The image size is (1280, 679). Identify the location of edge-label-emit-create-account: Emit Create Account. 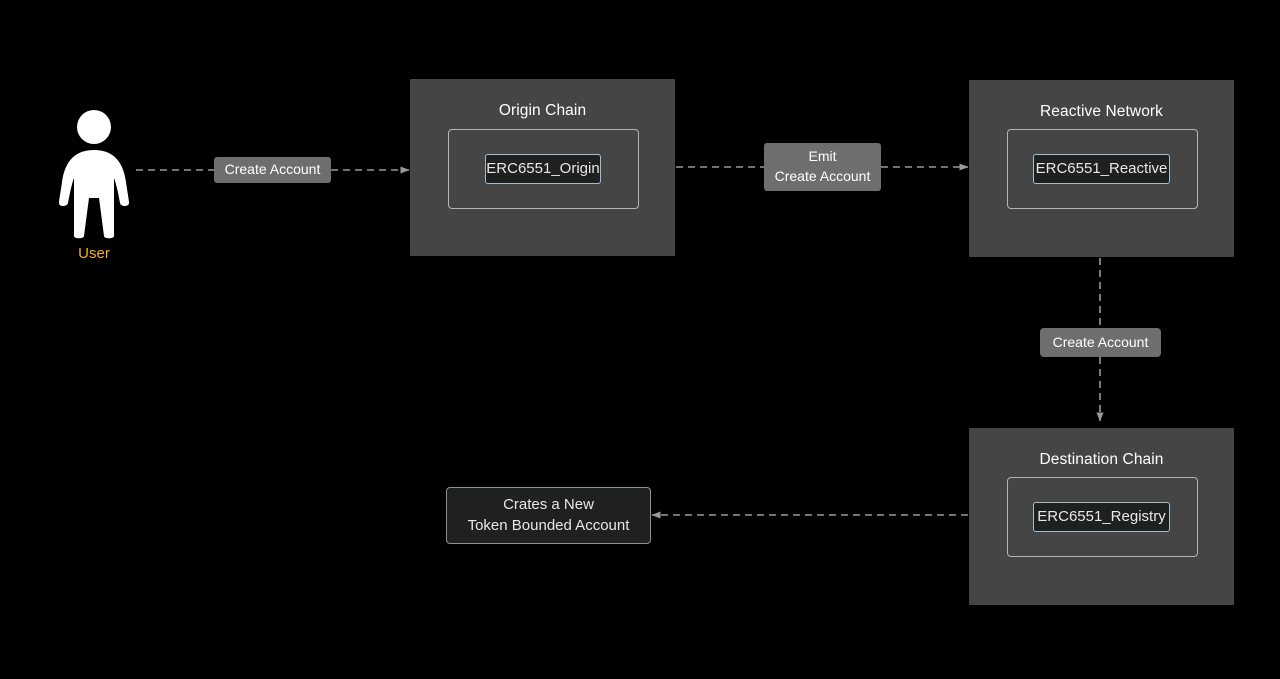
(822, 167).